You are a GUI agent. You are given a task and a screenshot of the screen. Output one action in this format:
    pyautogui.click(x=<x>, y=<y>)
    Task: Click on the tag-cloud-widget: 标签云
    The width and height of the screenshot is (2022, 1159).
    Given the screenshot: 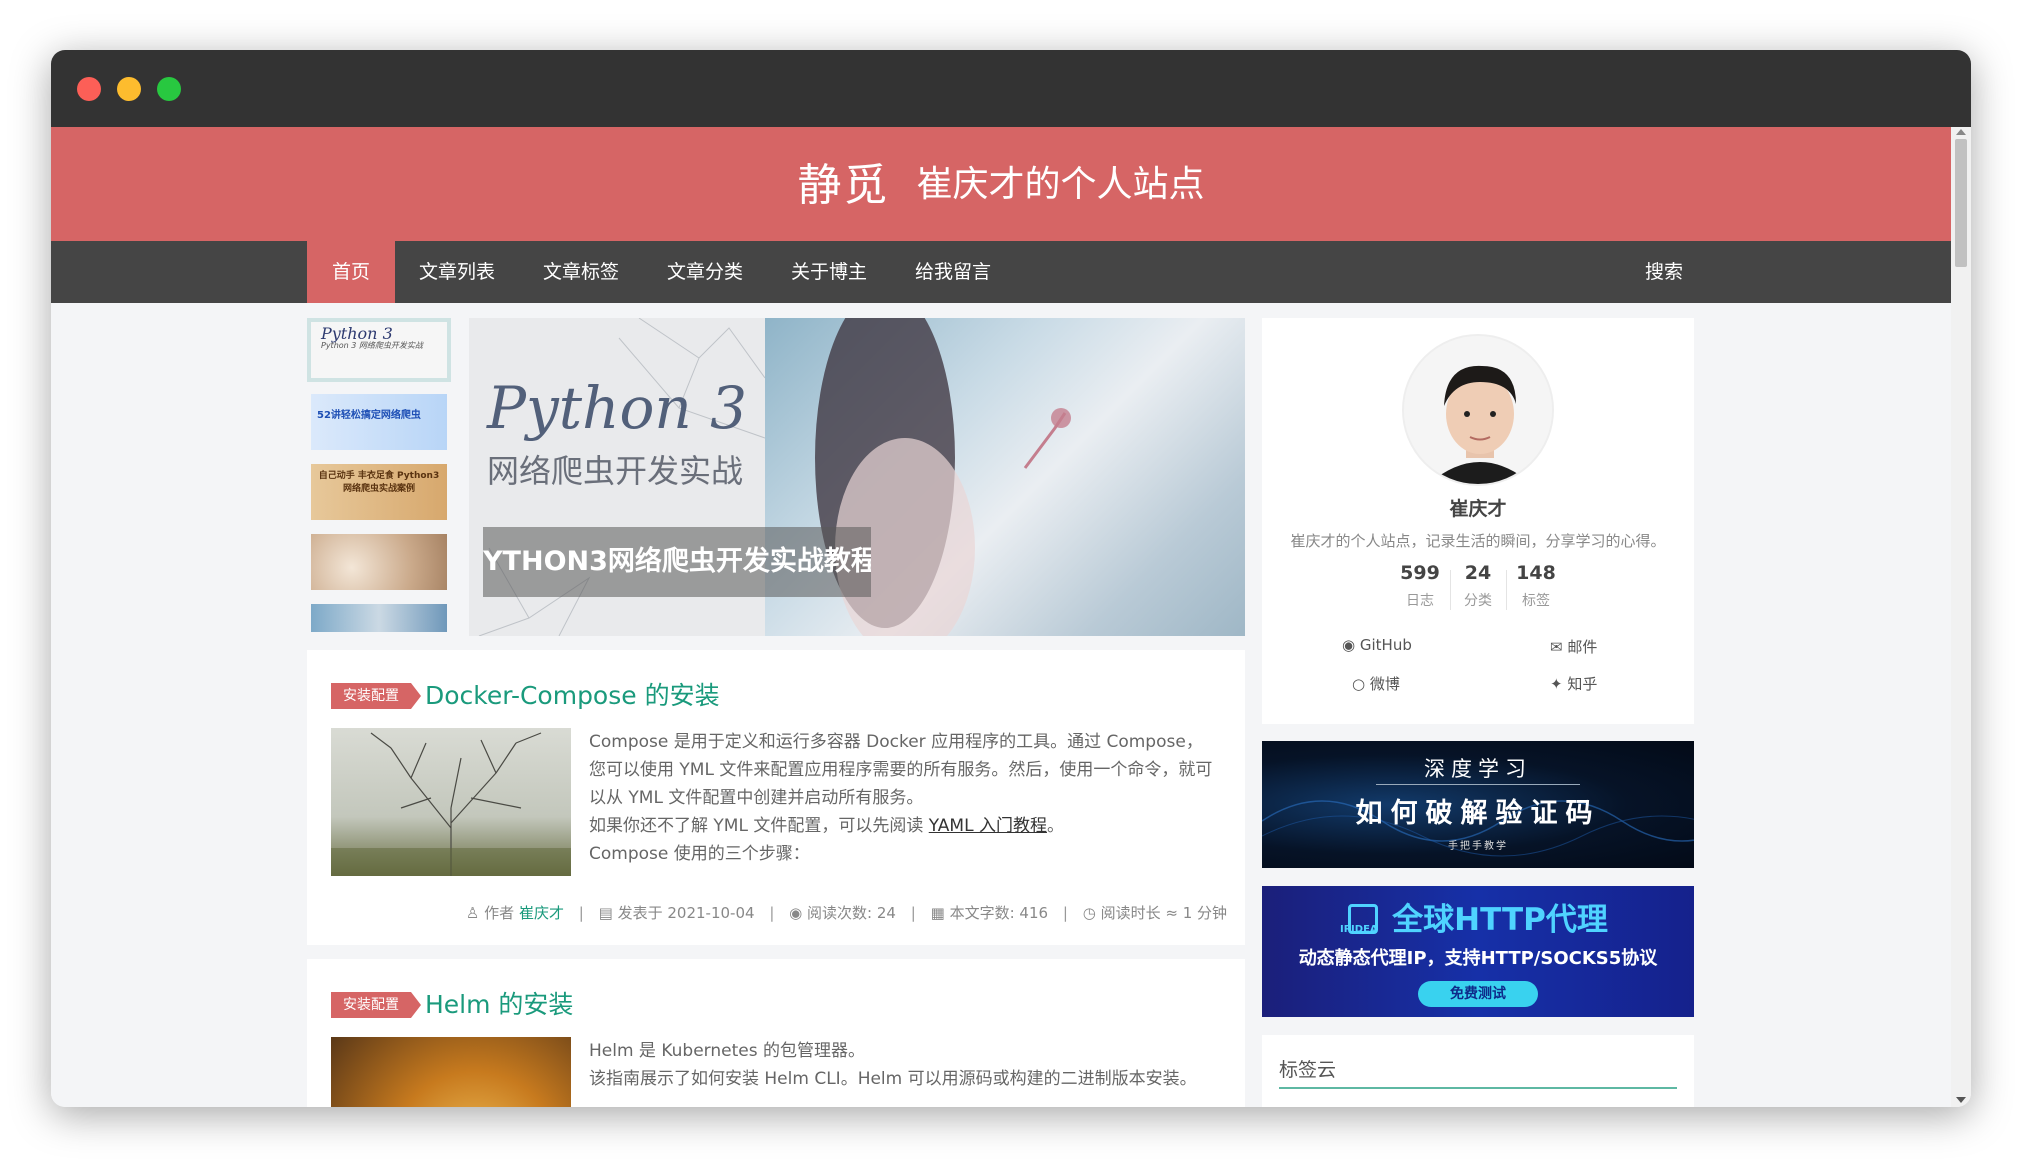 What is the action you would take?
    pyautogui.click(x=1478, y=1071)
    